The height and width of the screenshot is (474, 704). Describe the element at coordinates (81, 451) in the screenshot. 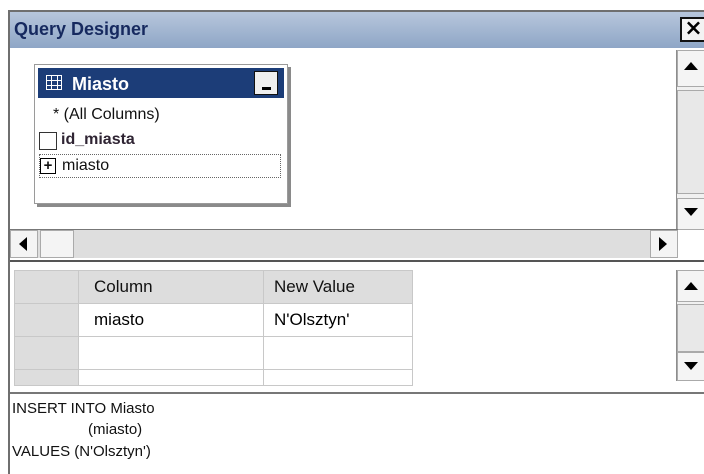

I see `sql-line: VALUES (N'Olsztyn')` at that location.